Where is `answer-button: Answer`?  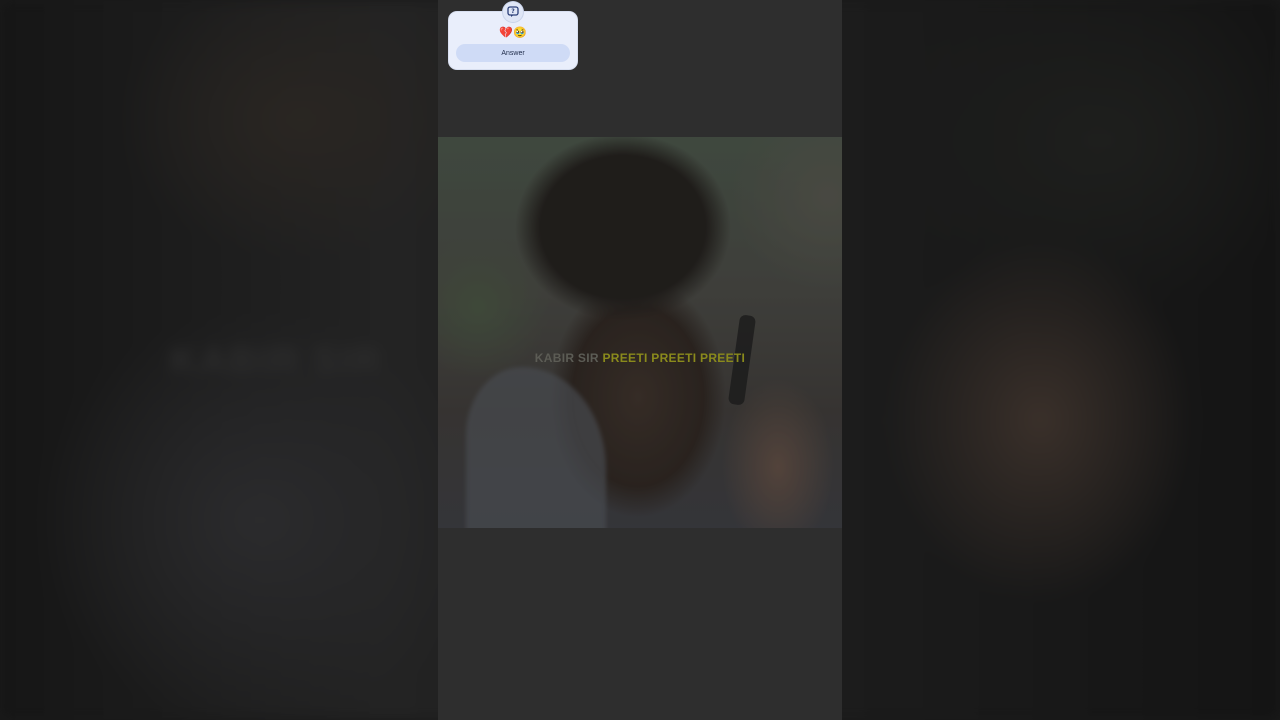 answer-button: Answer is located at coordinates (513, 53).